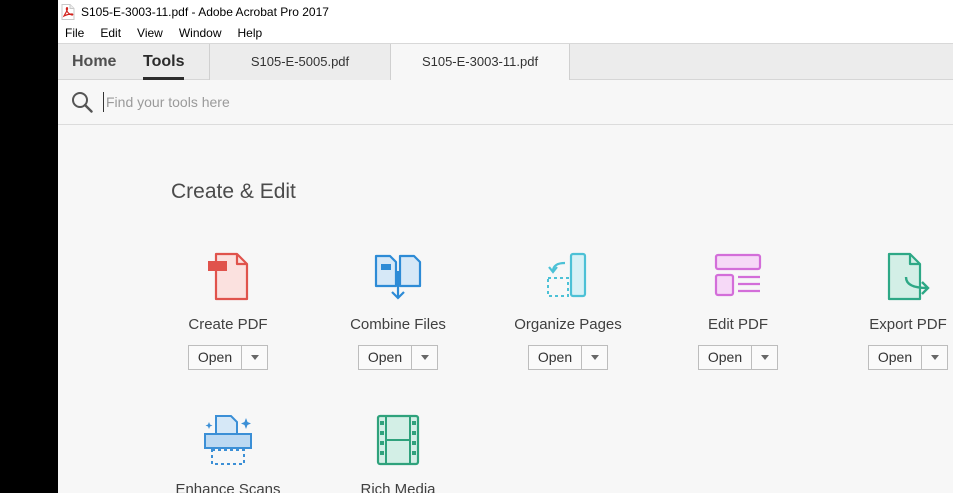 The image size is (953, 493). What do you see at coordinates (568, 324) in the screenshot?
I see `tool-label: Organize Pages` at bounding box center [568, 324].